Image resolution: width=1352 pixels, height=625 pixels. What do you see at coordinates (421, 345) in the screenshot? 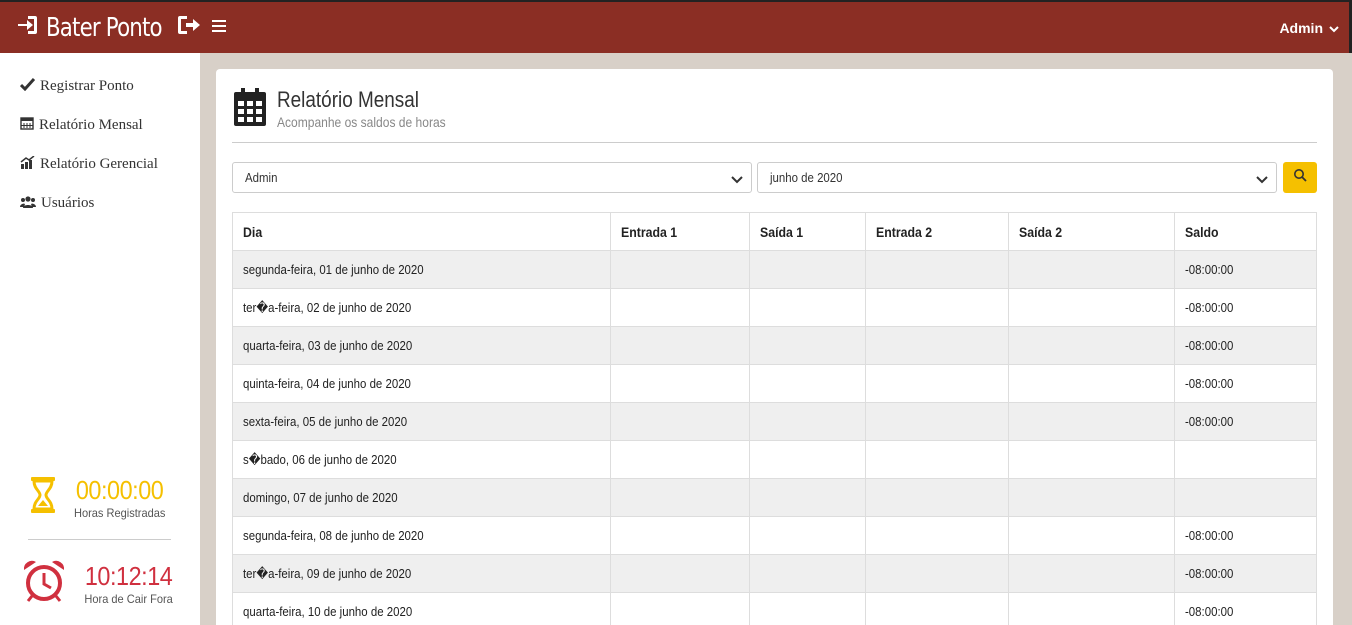
I see `table-cell: quarta-feira, 03 de junho de 2020` at bounding box center [421, 345].